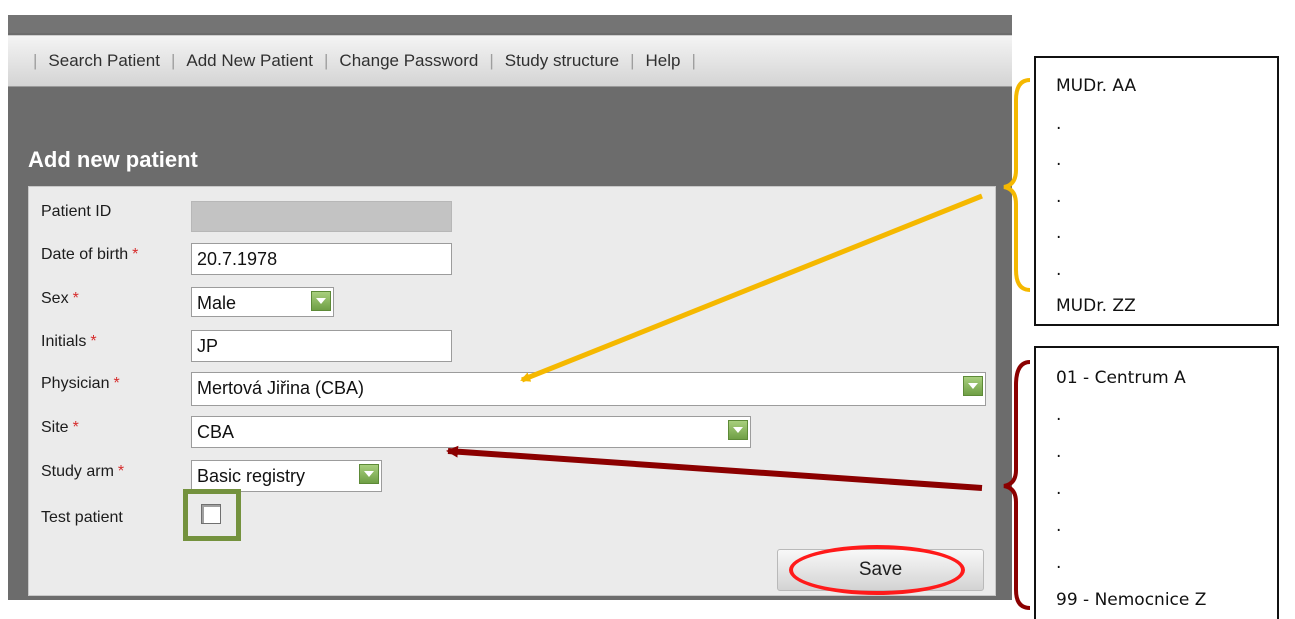 The width and height of the screenshot is (1295, 619). I want to click on physician-select-value: Mertová Jiřina (CBA), so click(281, 388).